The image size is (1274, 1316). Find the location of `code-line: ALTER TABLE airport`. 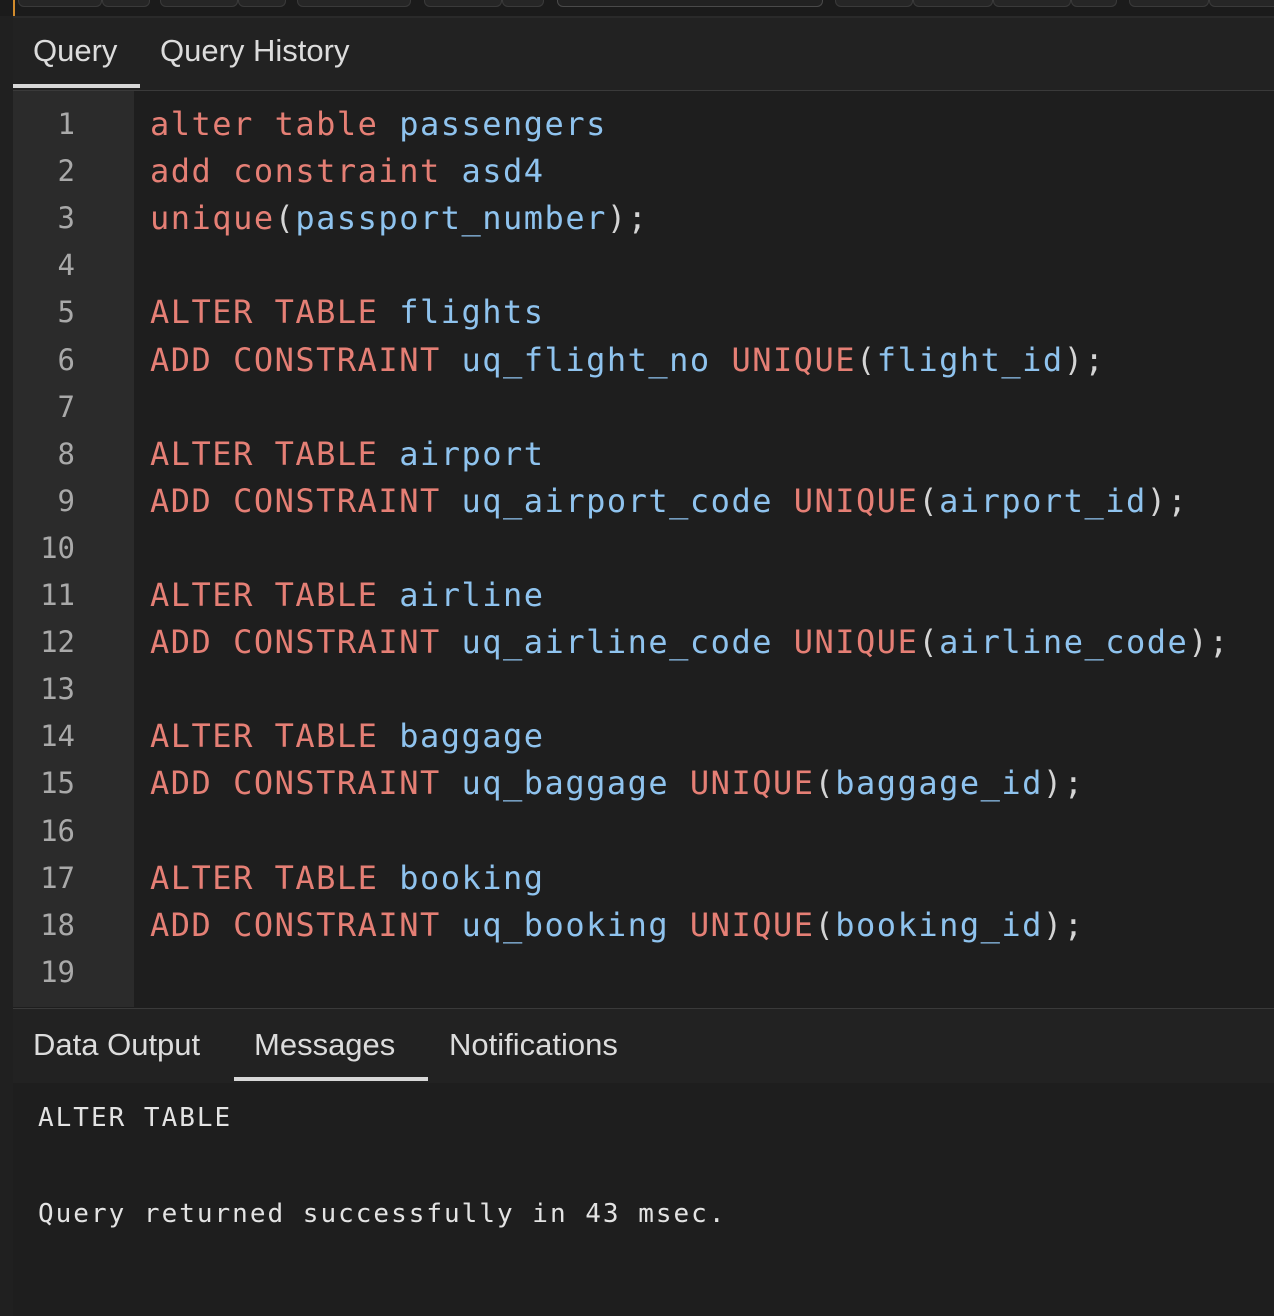

code-line: ALTER TABLE airport is located at coordinates (347, 454).